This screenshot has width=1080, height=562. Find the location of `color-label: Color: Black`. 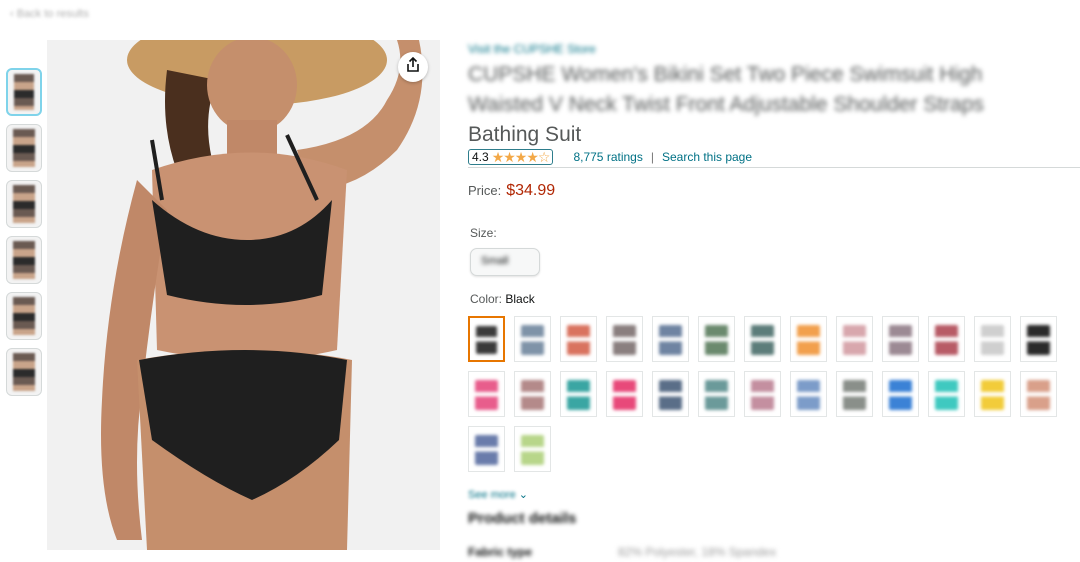

color-label: Color: Black is located at coordinates (502, 299).